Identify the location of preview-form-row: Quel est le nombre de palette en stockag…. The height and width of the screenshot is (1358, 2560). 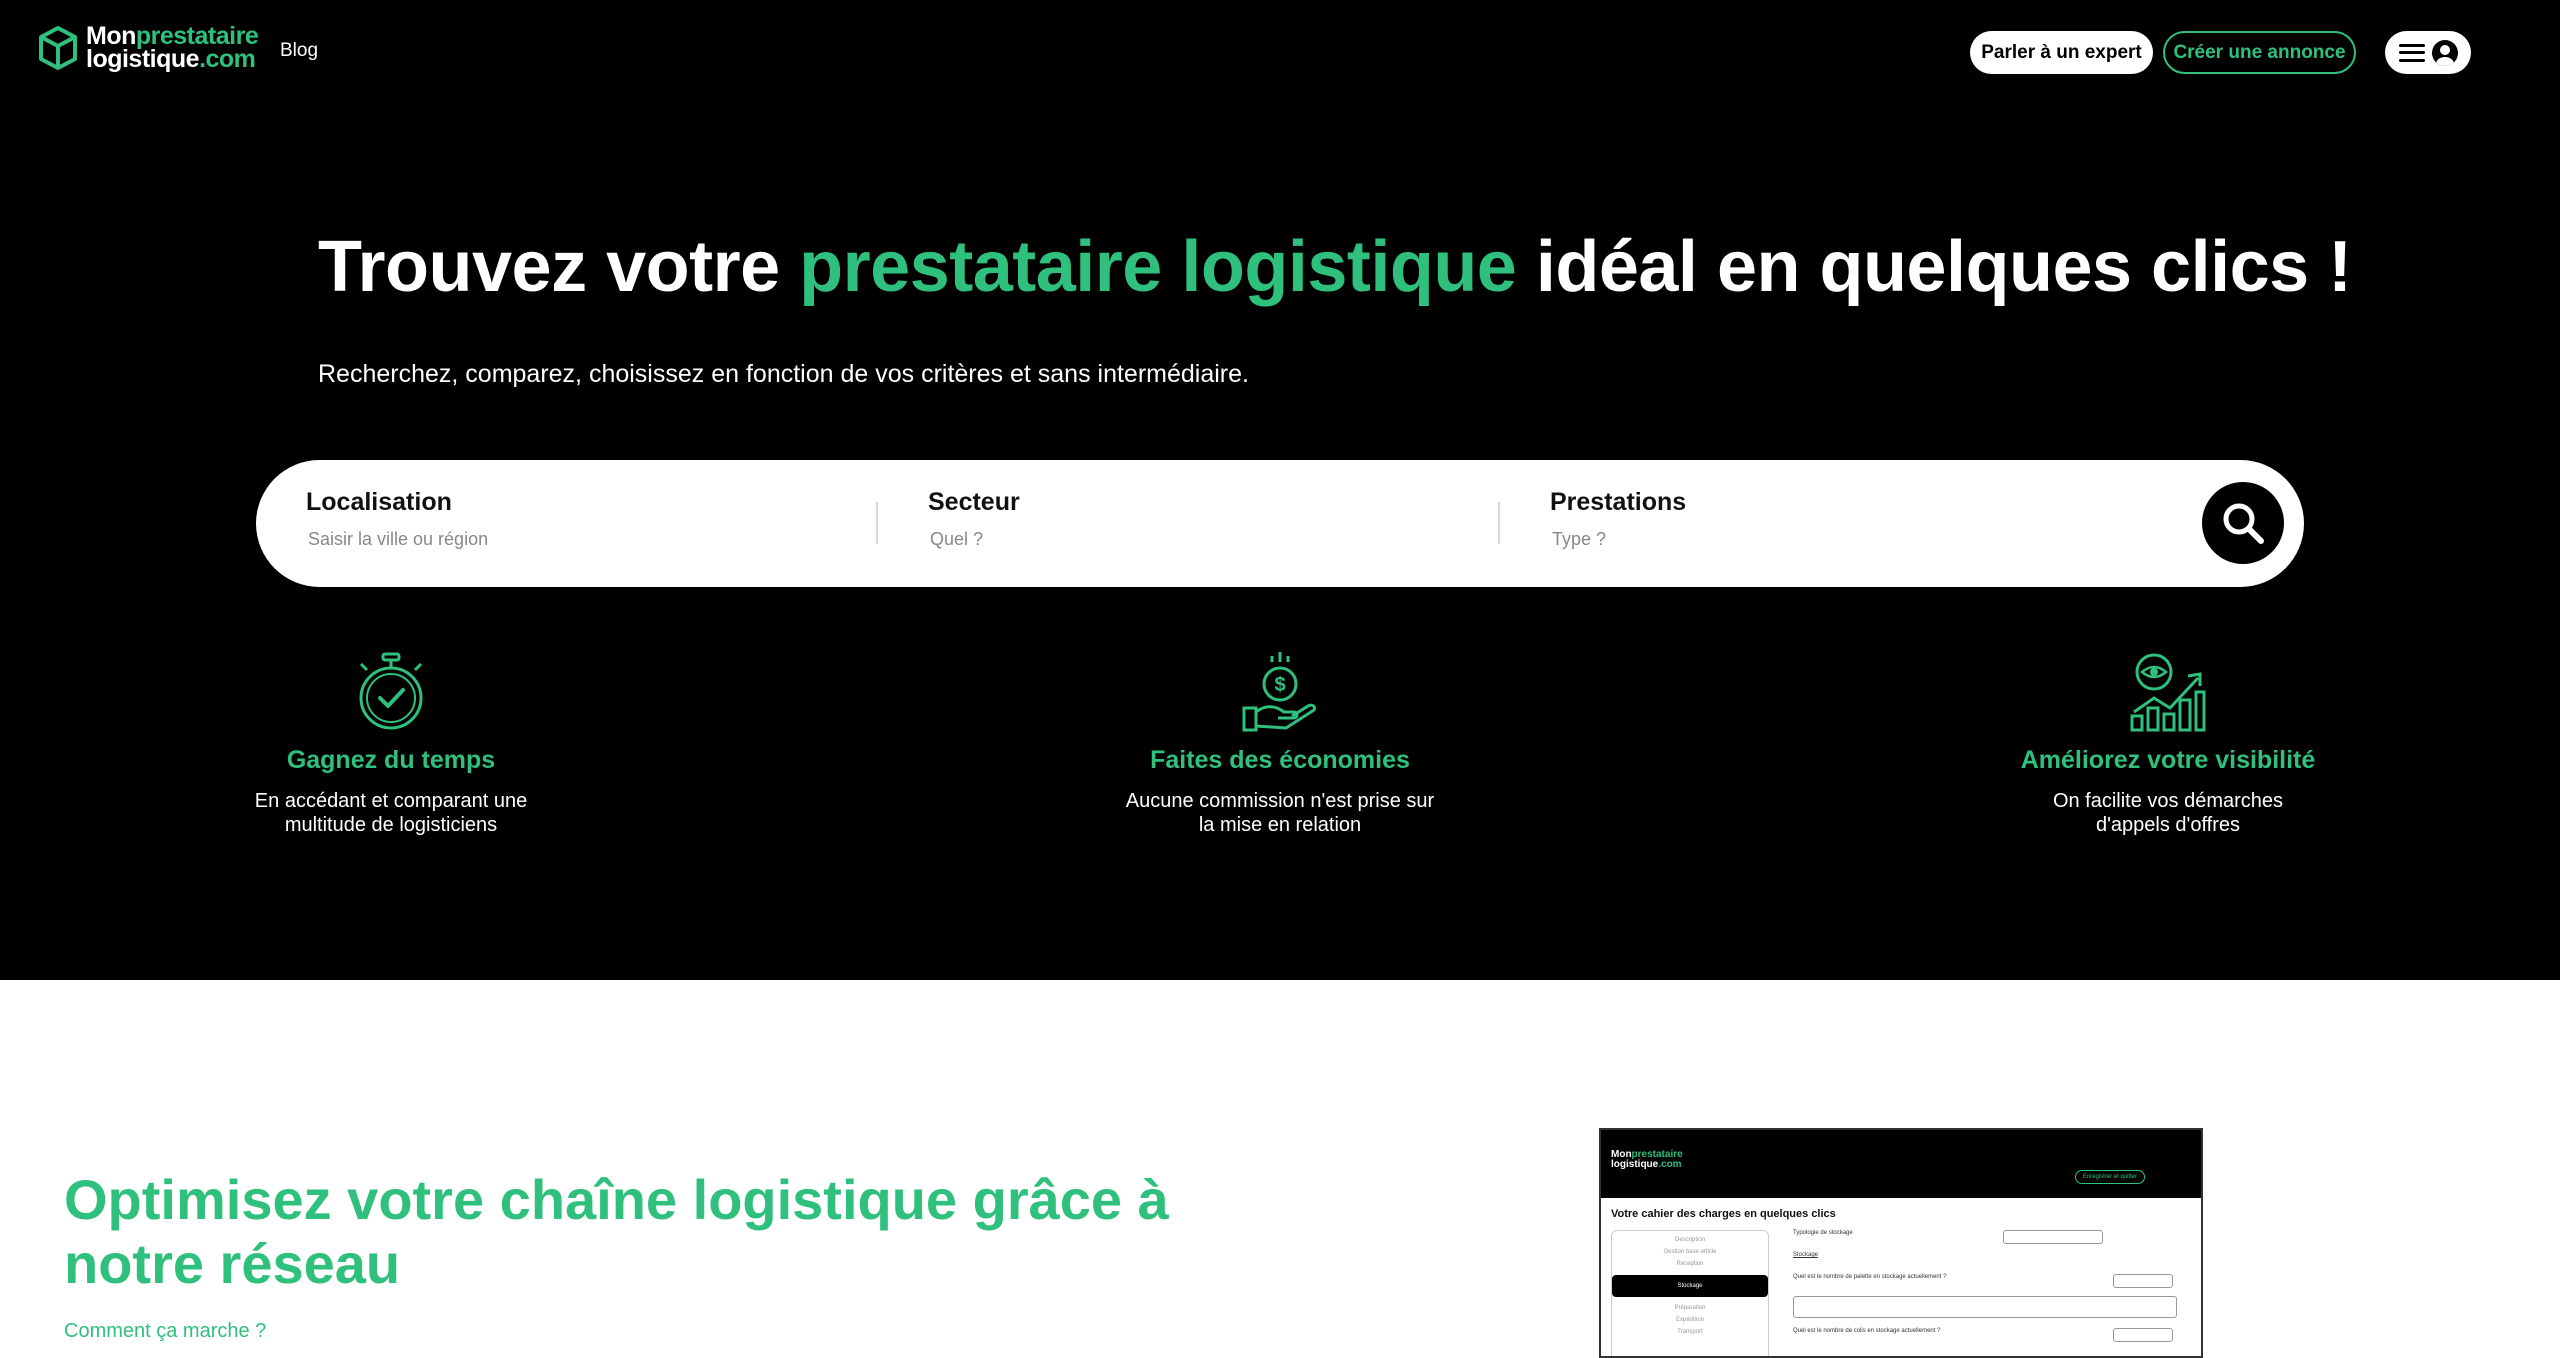
(1993, 1281).